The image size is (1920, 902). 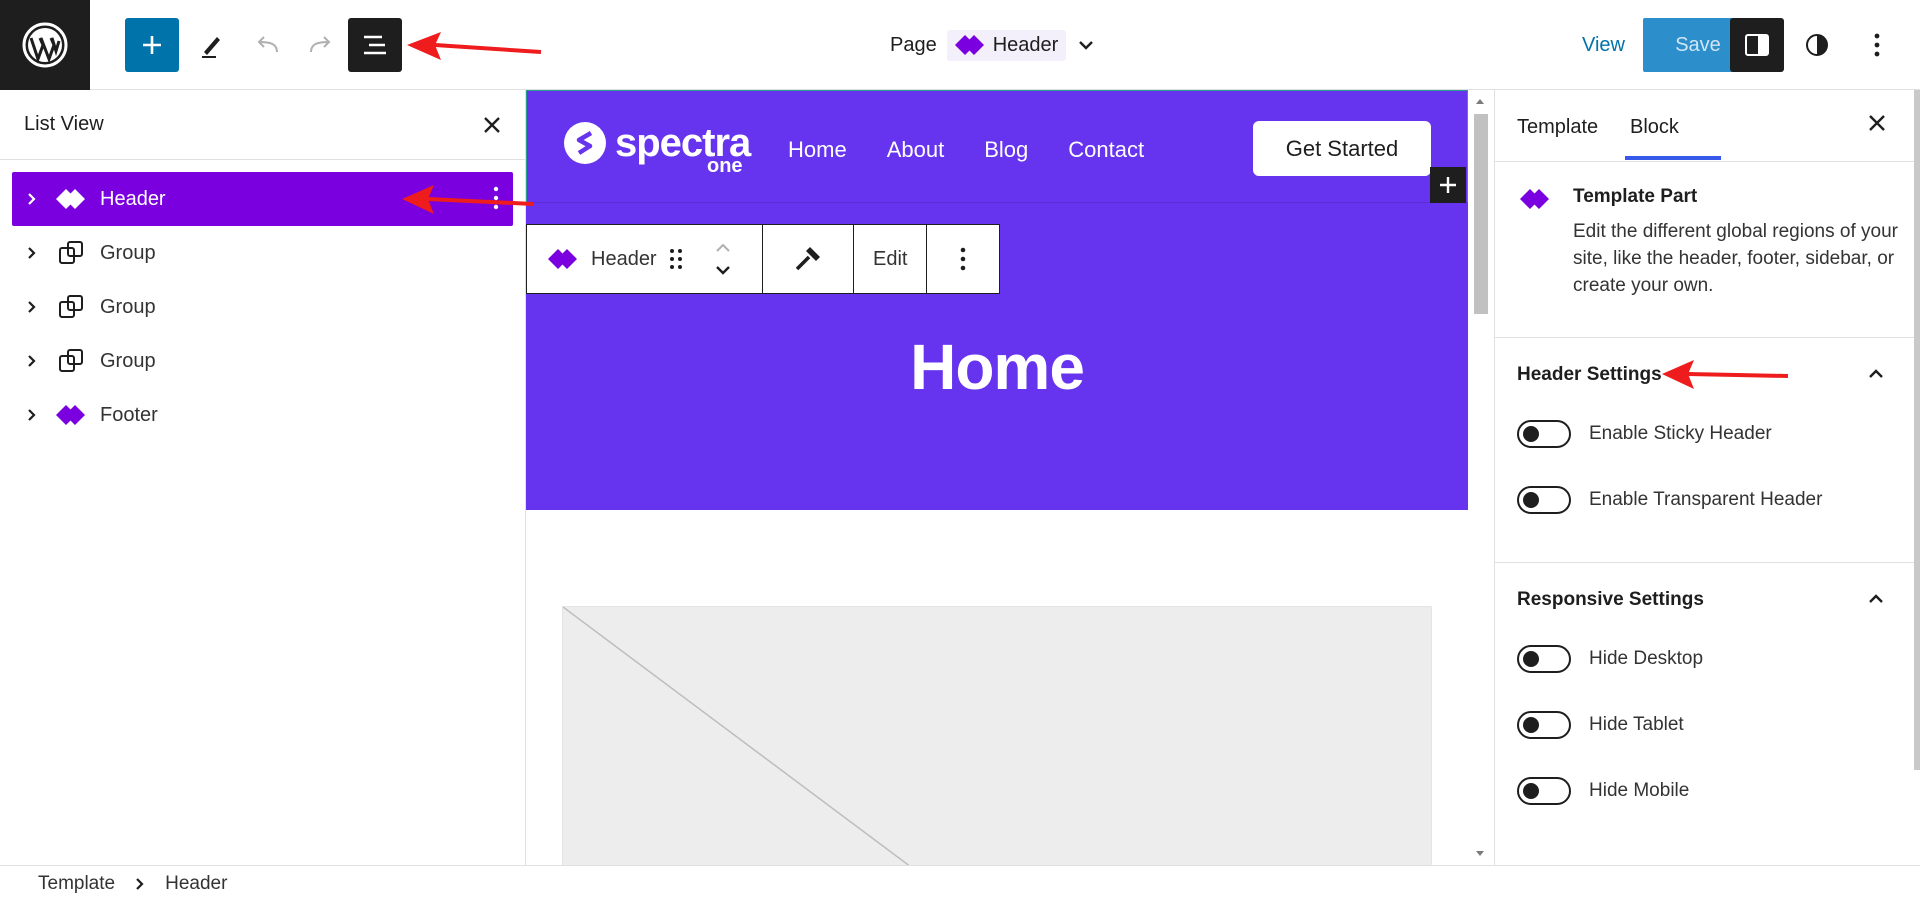 What do you see at coordinates (262, 125) in the screenshot?
I see `list-view-header: List View` at bounding box center [262, 125].